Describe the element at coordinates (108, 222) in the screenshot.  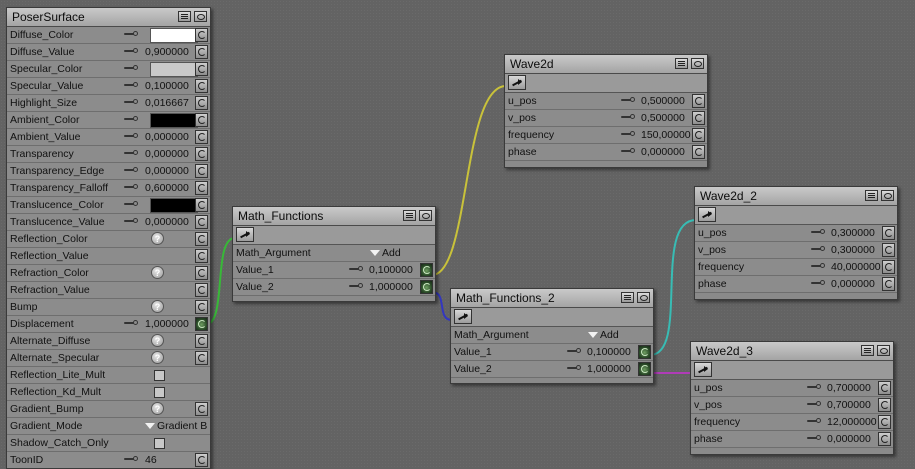
I see `param-row-translucence-value: Translucence_Value 0,000000` at that location.